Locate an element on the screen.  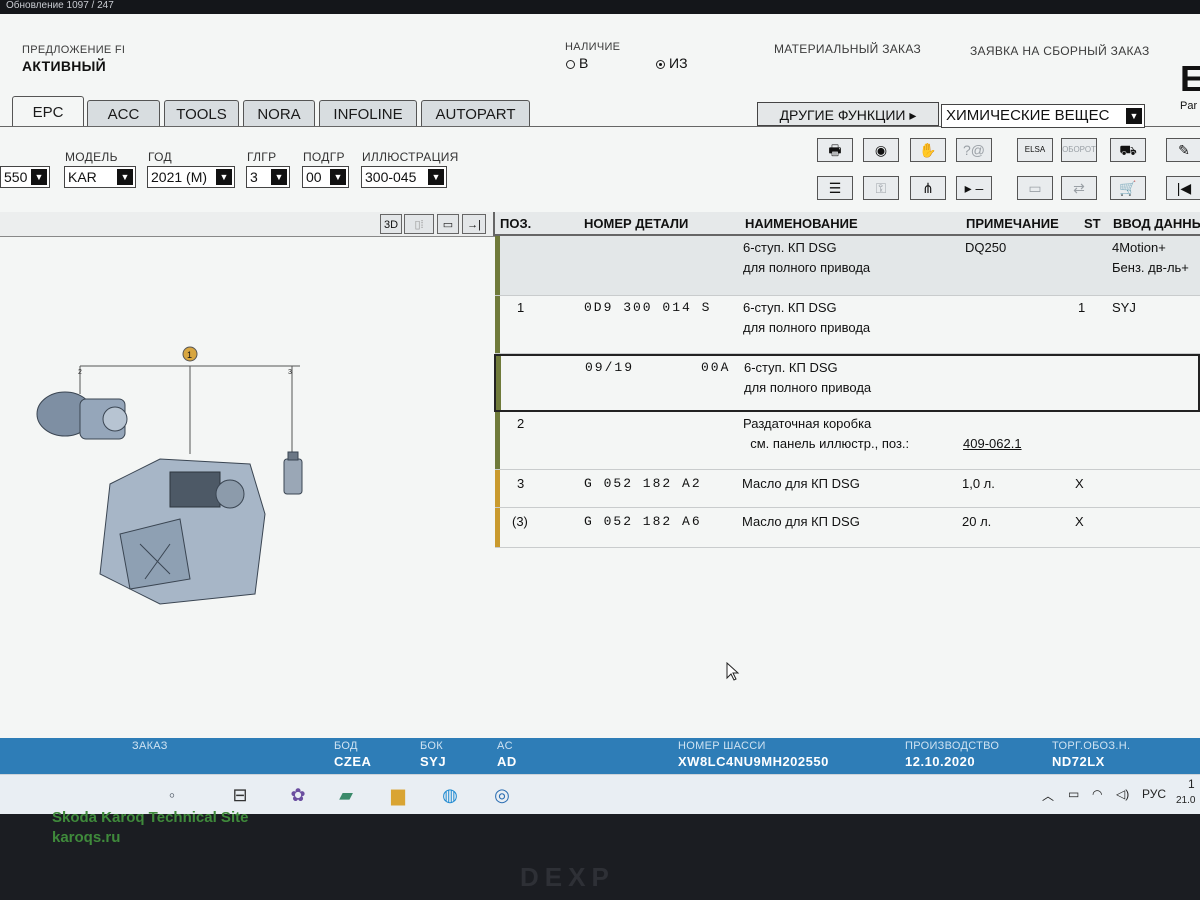
tray-chevron-icon: ︿ is located at coordinates (1048, 795).